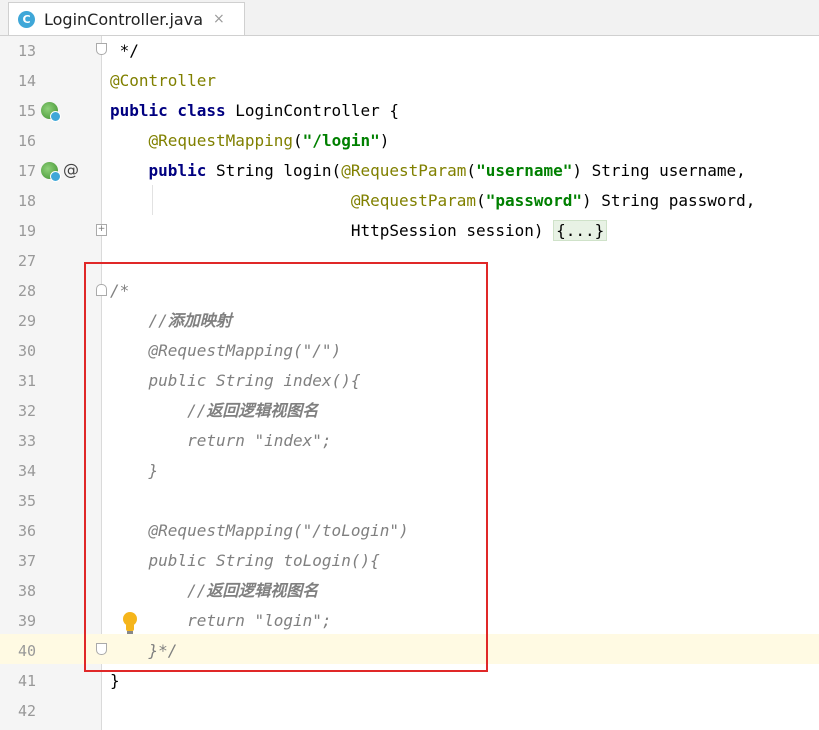 This screenshot has width=819, height=730. I want to click on code-line: 31 public String index(){, so click(409, 381).